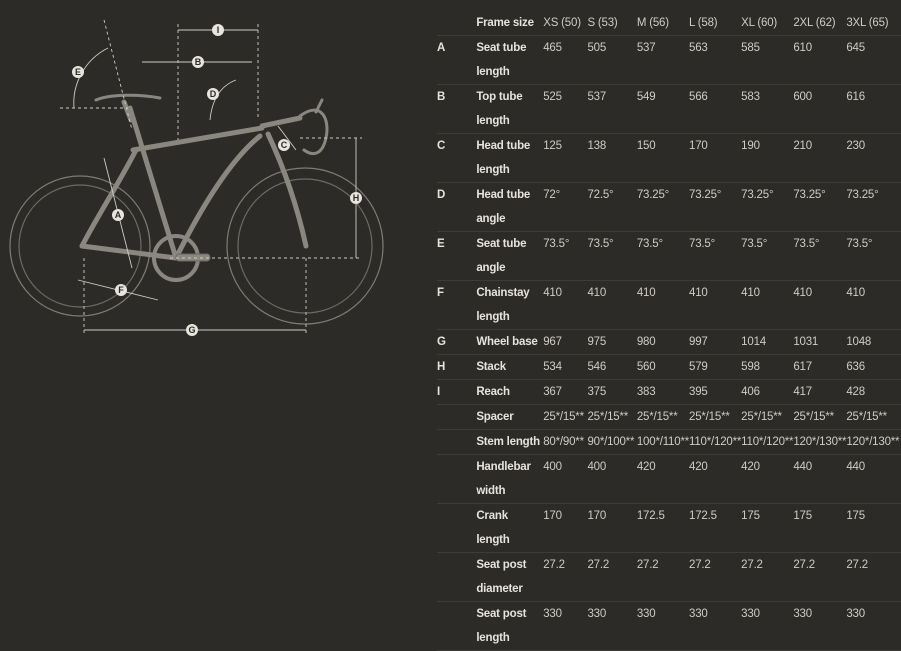 The width and height of the screenshot is (901, 651). What do you see at coordinates (501, 626) in the screenshot?
I see `row-name: Seat post length` at bounding box center [501, 626].